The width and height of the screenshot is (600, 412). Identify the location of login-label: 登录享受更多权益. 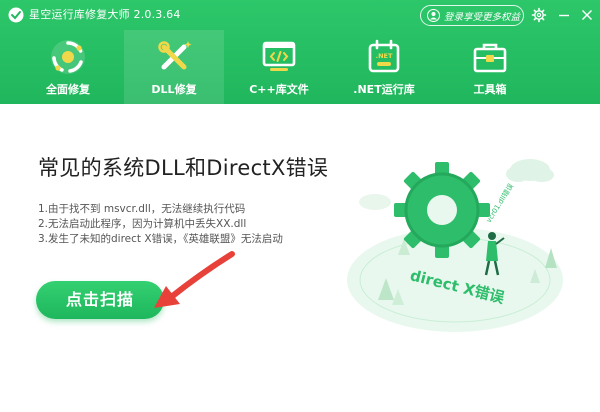
(482, 17).